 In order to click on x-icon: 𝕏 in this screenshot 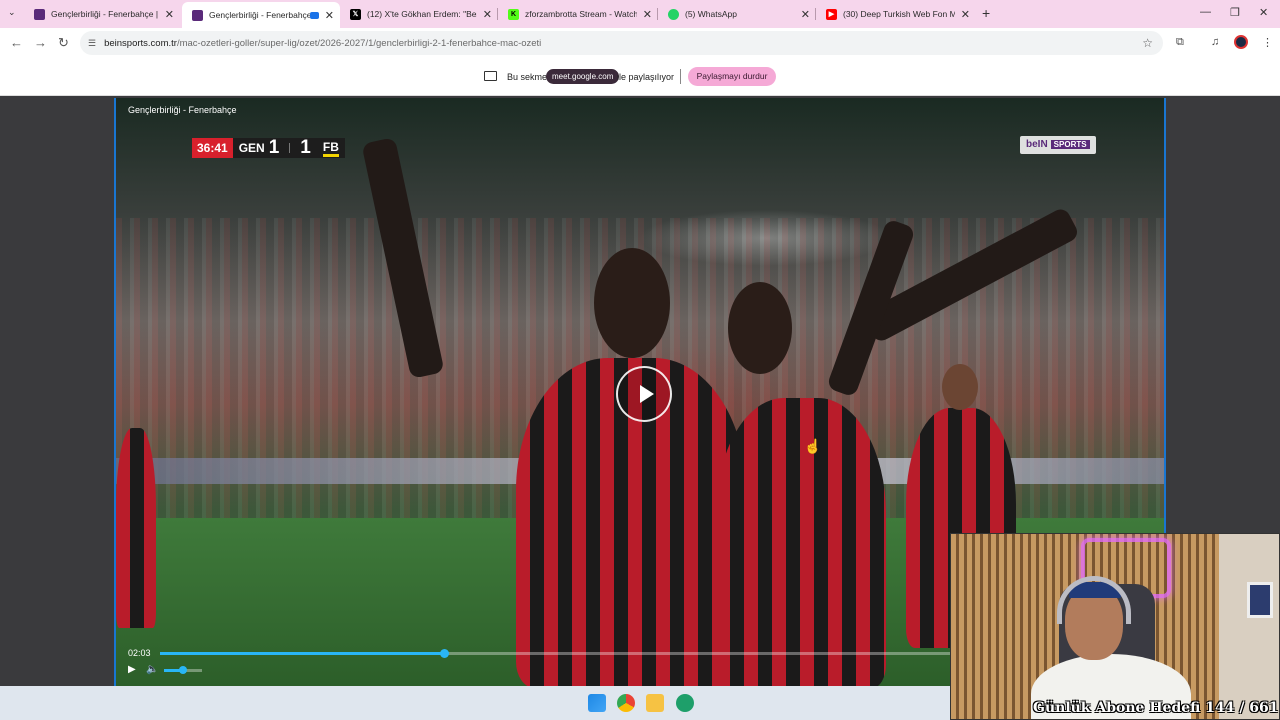, I will do `click(355, 14)`.